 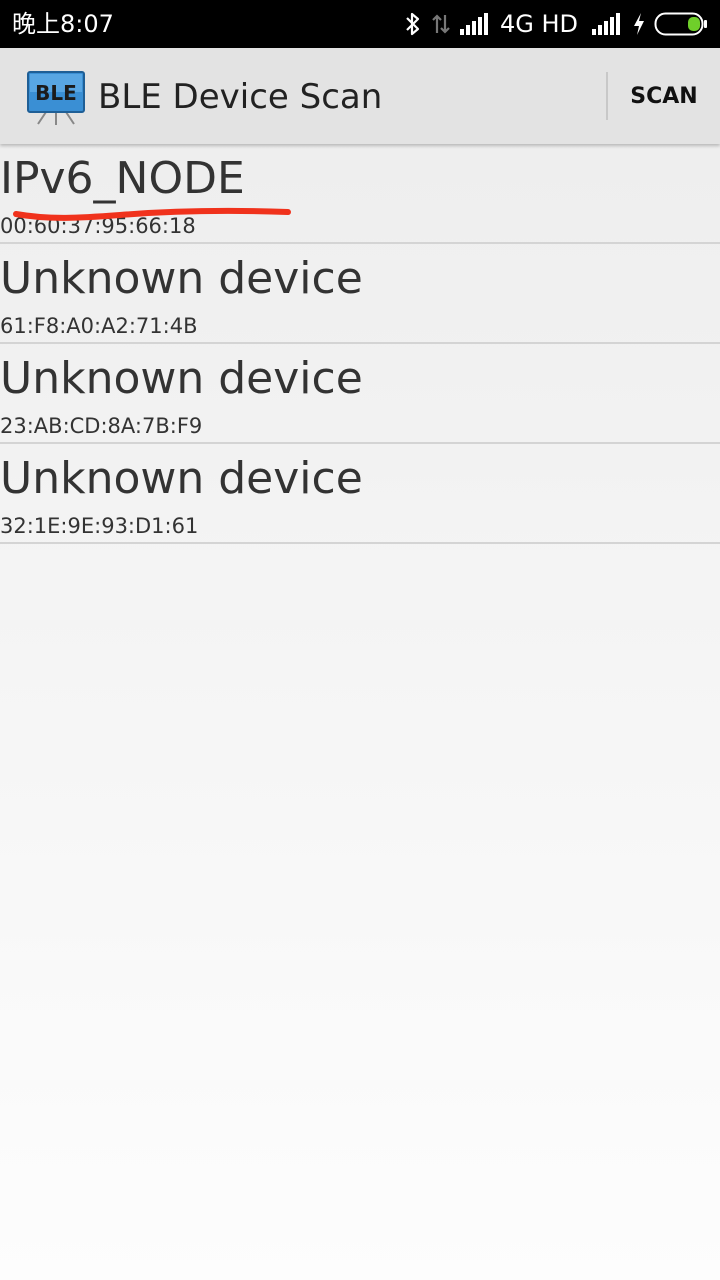 I want to click on network-type-label: 4G HD, so click(x=538, y=24).